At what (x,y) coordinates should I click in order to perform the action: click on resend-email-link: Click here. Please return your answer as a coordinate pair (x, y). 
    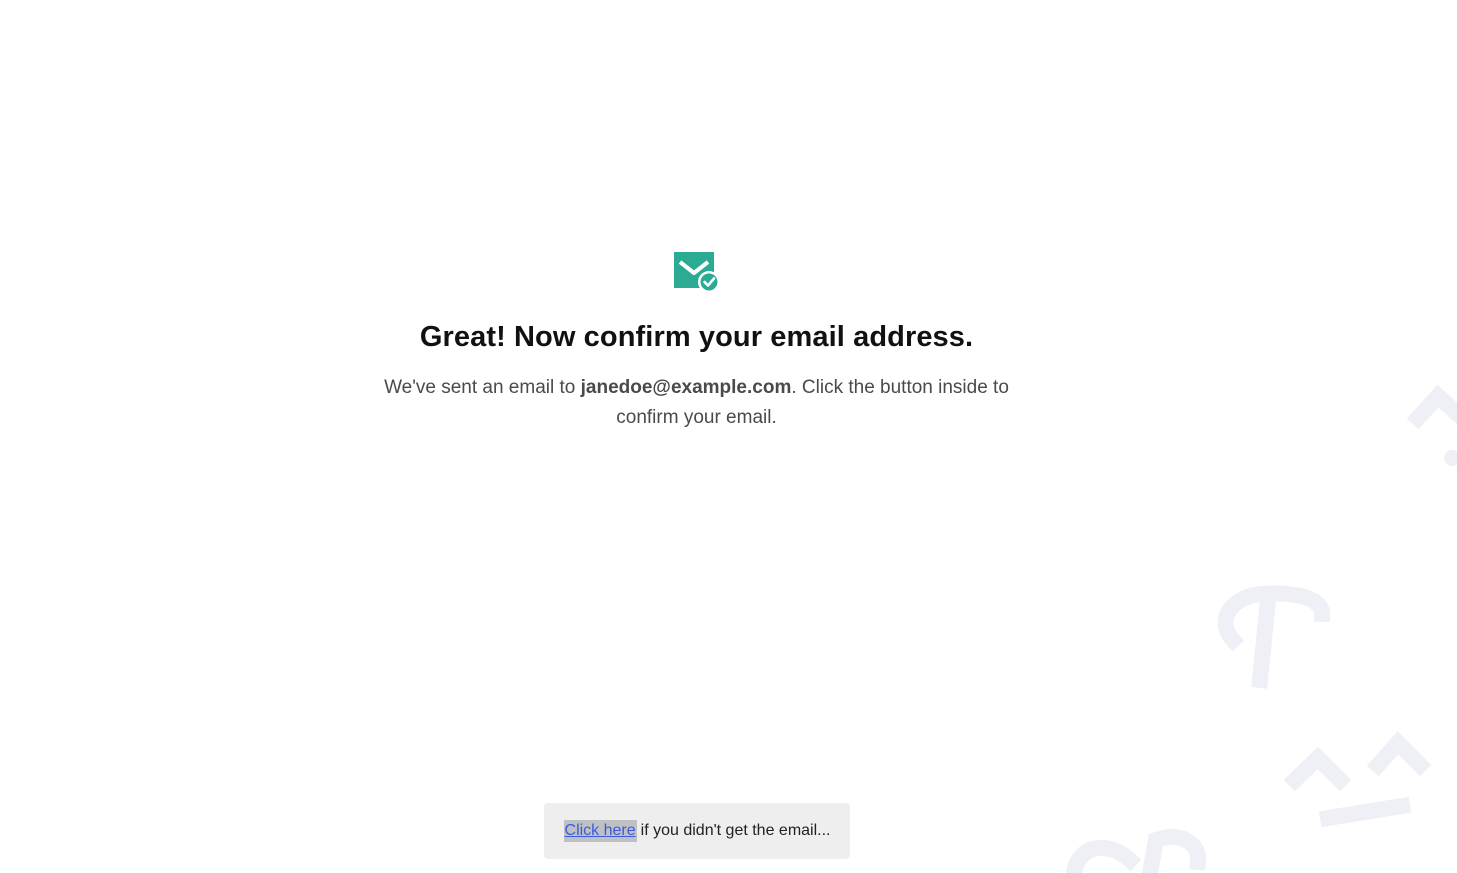
    Looking at the image, I should click on (600, 831).